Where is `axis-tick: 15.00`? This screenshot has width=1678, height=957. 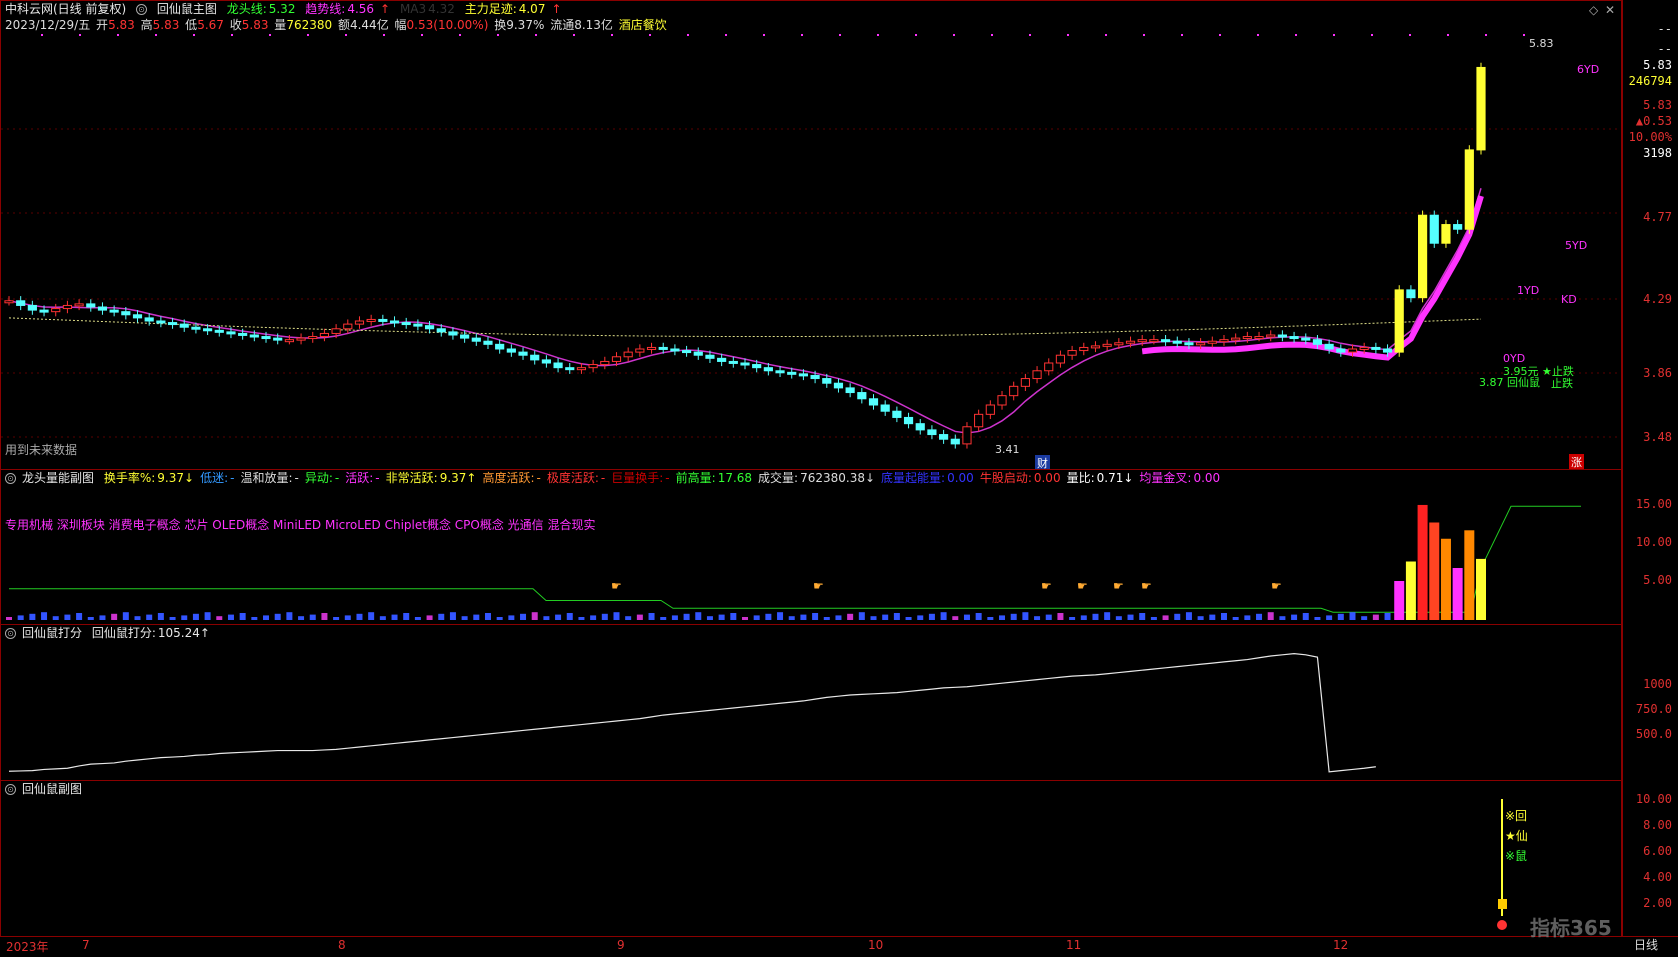
axis-tick: 15.00 is located at coordinates (1653, 504).